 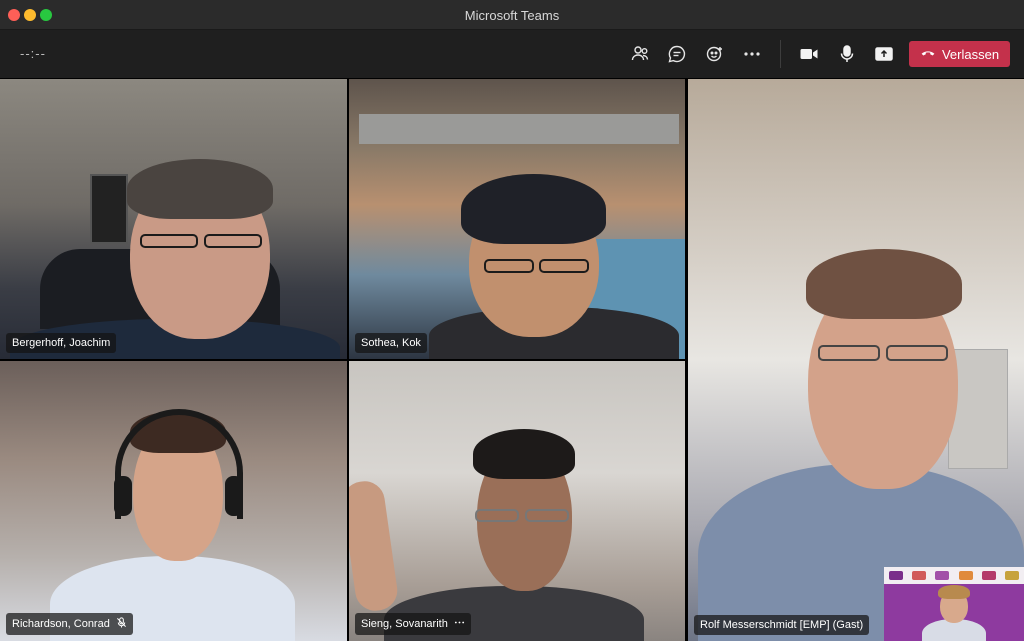 What do you see at coordinates (954, 575) in the screenshot?
I see `preview-banner` at bounding box center [954, 575].